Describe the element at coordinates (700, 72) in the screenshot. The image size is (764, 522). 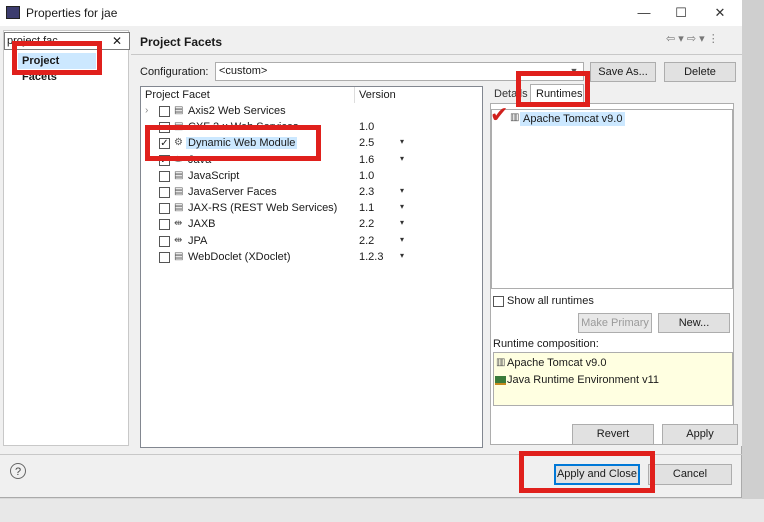
I see `delete-button: Delete` at that location.